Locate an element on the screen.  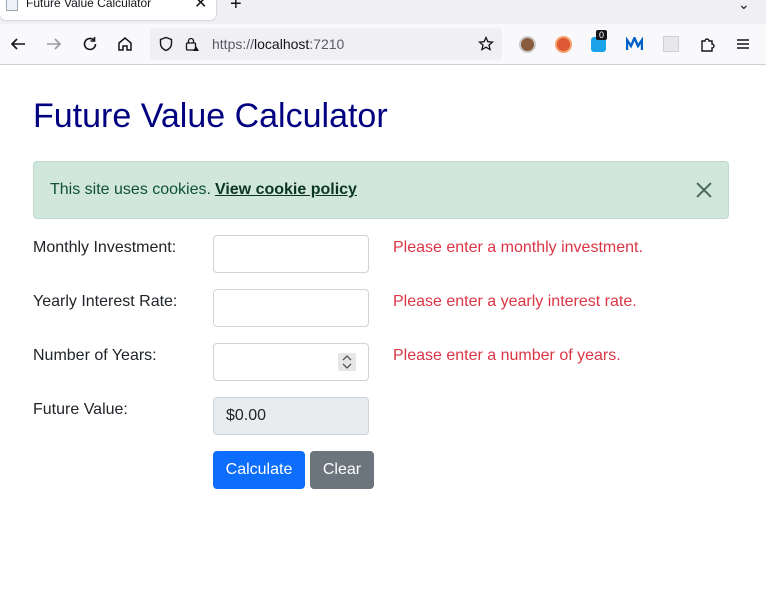
forward-button is located at coordinates (54, 44).